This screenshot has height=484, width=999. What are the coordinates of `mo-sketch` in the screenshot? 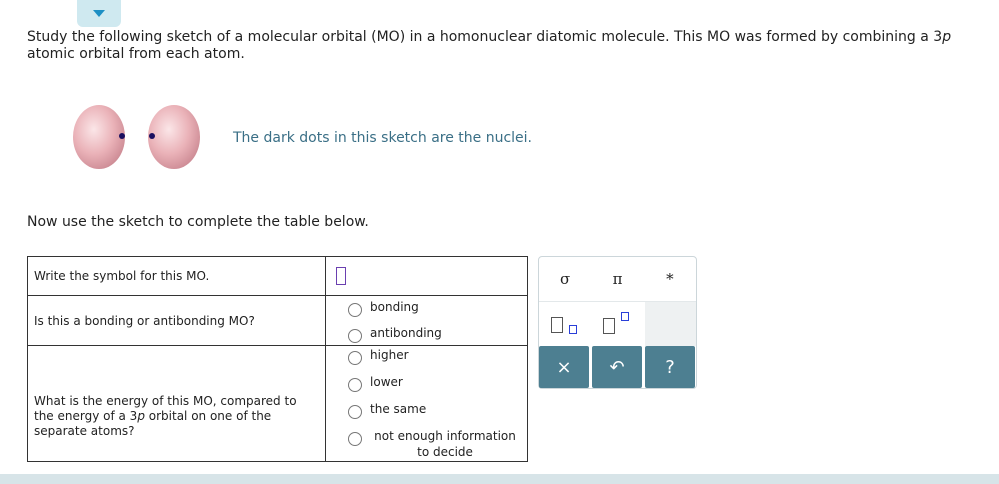 It's located at (136, 137).